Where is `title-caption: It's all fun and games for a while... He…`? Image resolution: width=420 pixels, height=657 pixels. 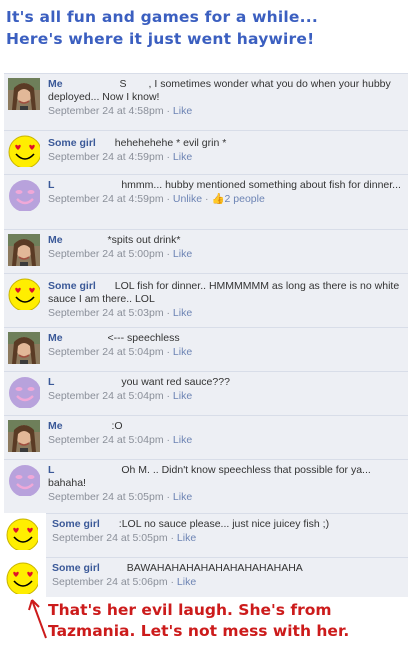
title-caption: It's all fun and games for a while... He… is located at coordinates (211, 28).